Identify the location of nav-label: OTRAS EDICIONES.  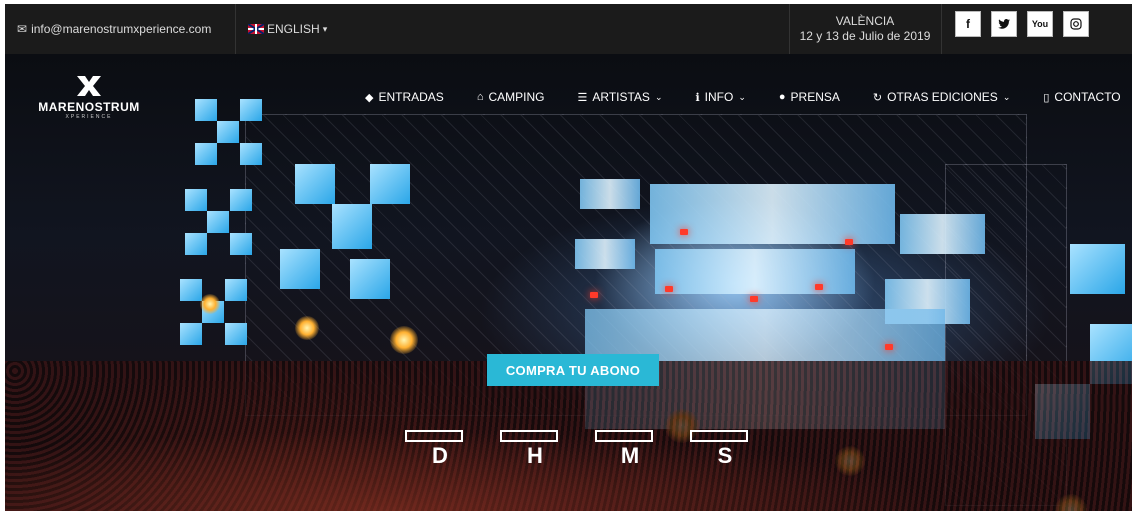
(942, 97).